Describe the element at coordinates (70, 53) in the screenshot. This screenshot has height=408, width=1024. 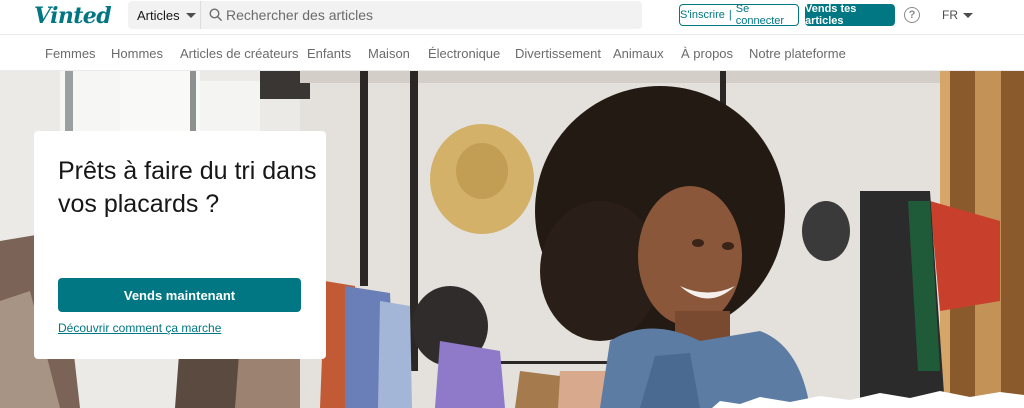
I see `nav-item-femmes: Femmes` at that location.